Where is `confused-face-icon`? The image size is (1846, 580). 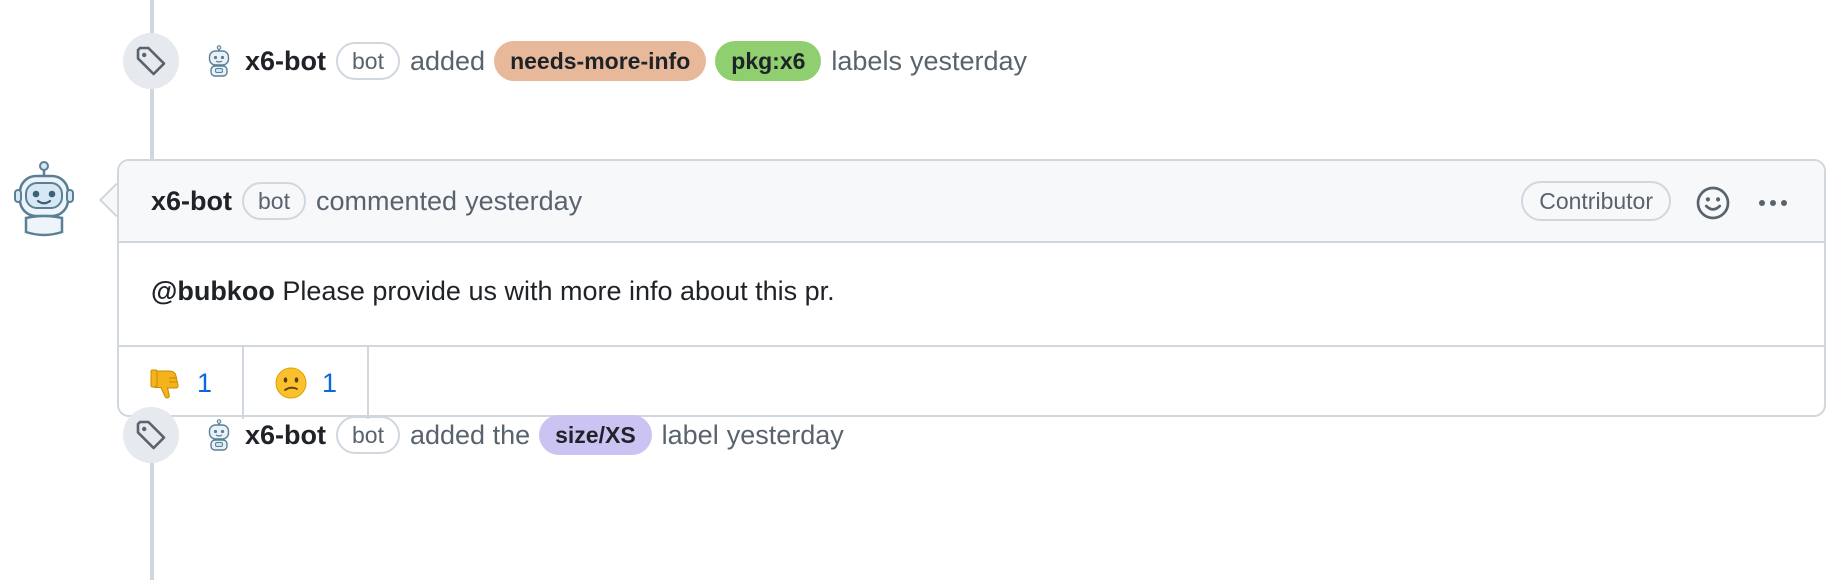
confused-face-icon is located at coordinates (291, 383).